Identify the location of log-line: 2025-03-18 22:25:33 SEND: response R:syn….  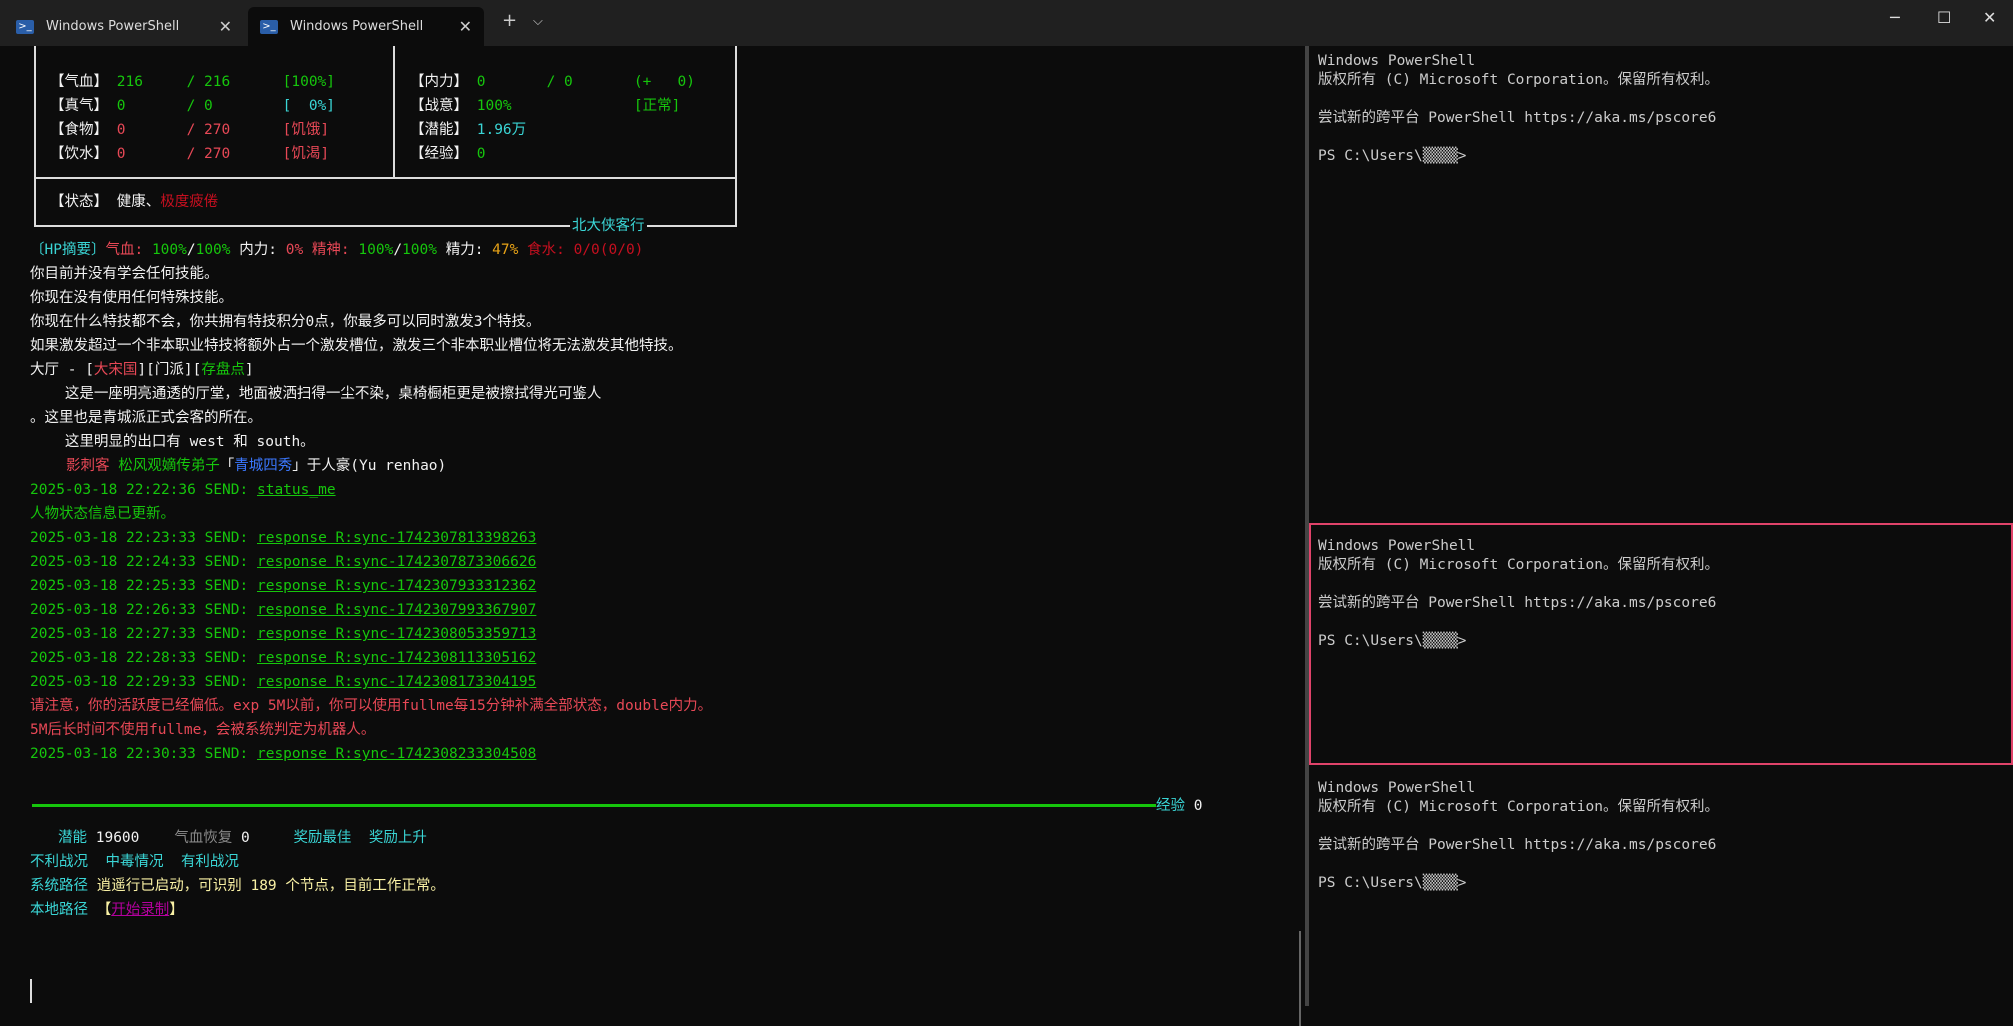
(283, 586).